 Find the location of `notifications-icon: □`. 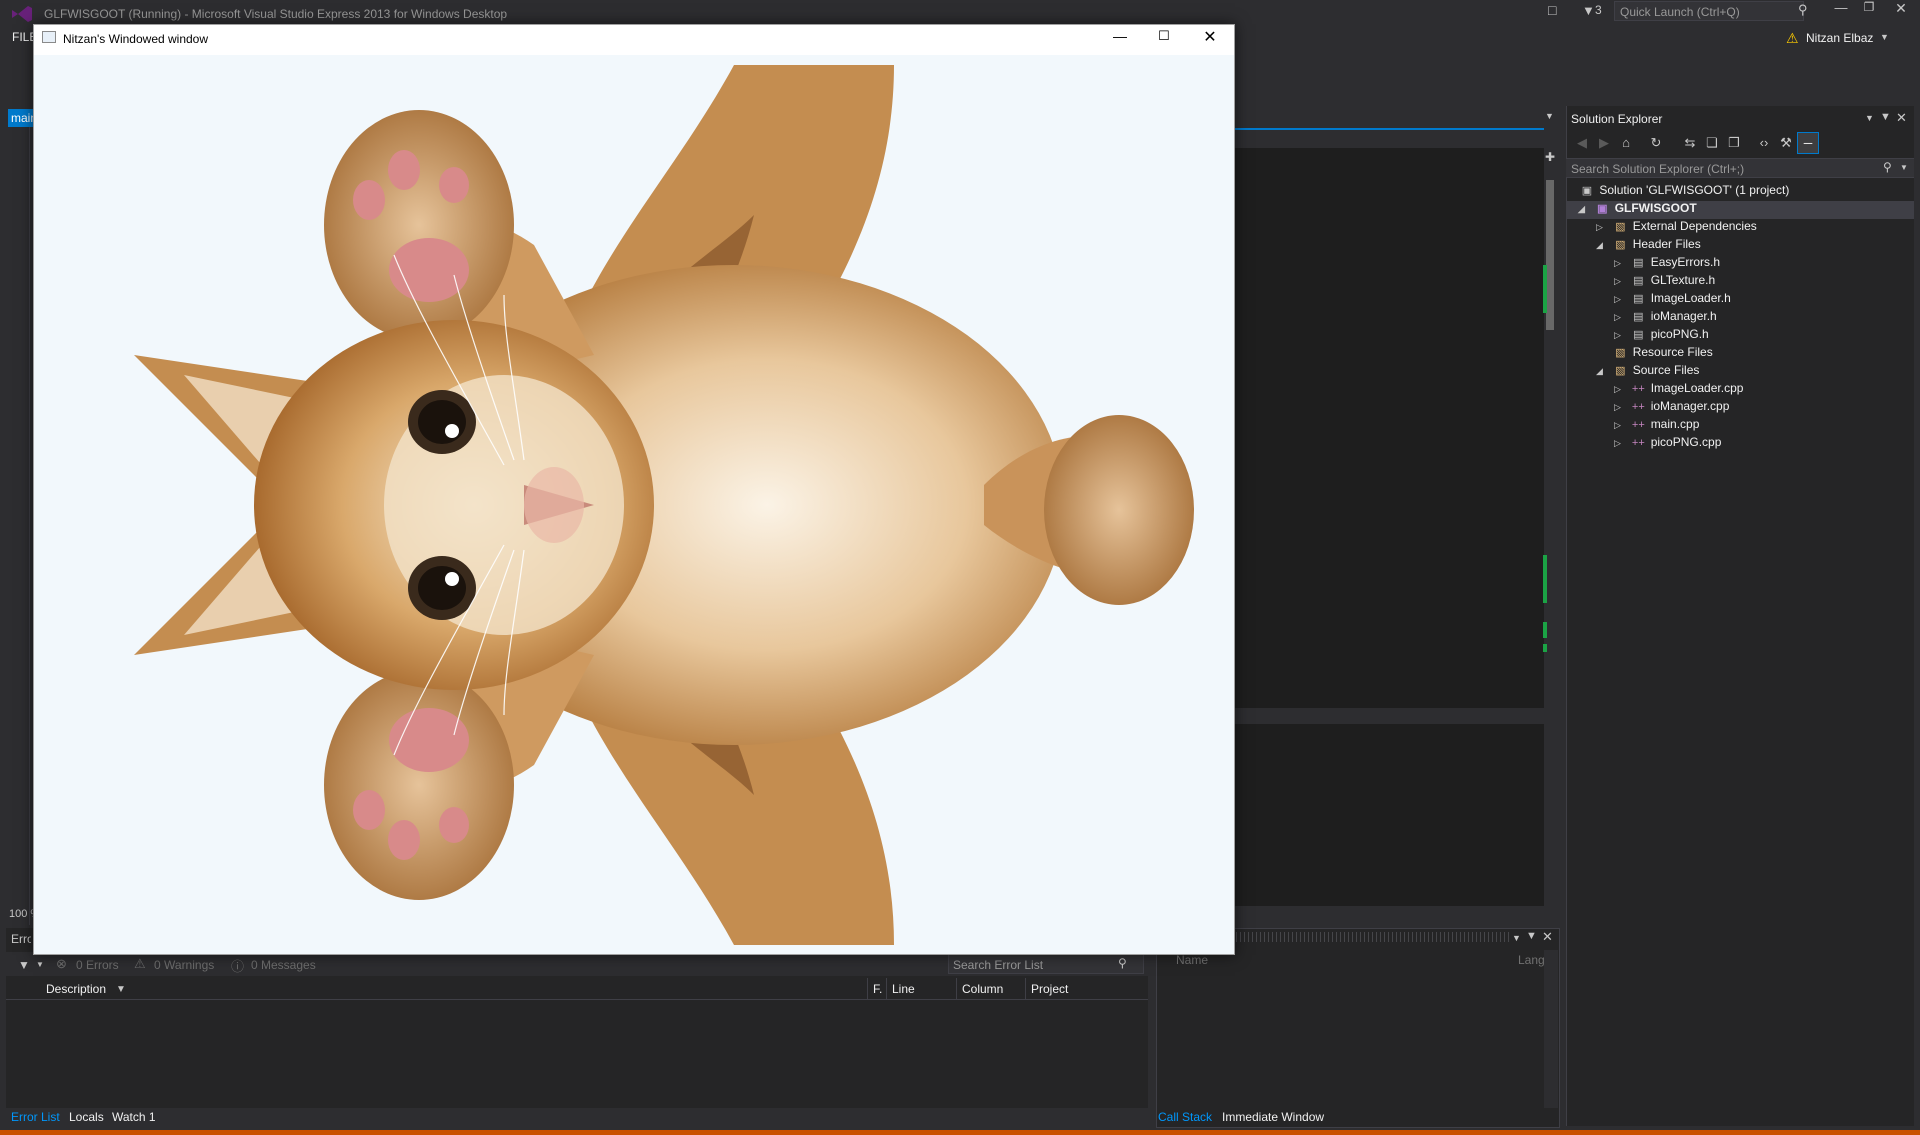

notifications-icon: □ is located at coordinates (1552, 10).